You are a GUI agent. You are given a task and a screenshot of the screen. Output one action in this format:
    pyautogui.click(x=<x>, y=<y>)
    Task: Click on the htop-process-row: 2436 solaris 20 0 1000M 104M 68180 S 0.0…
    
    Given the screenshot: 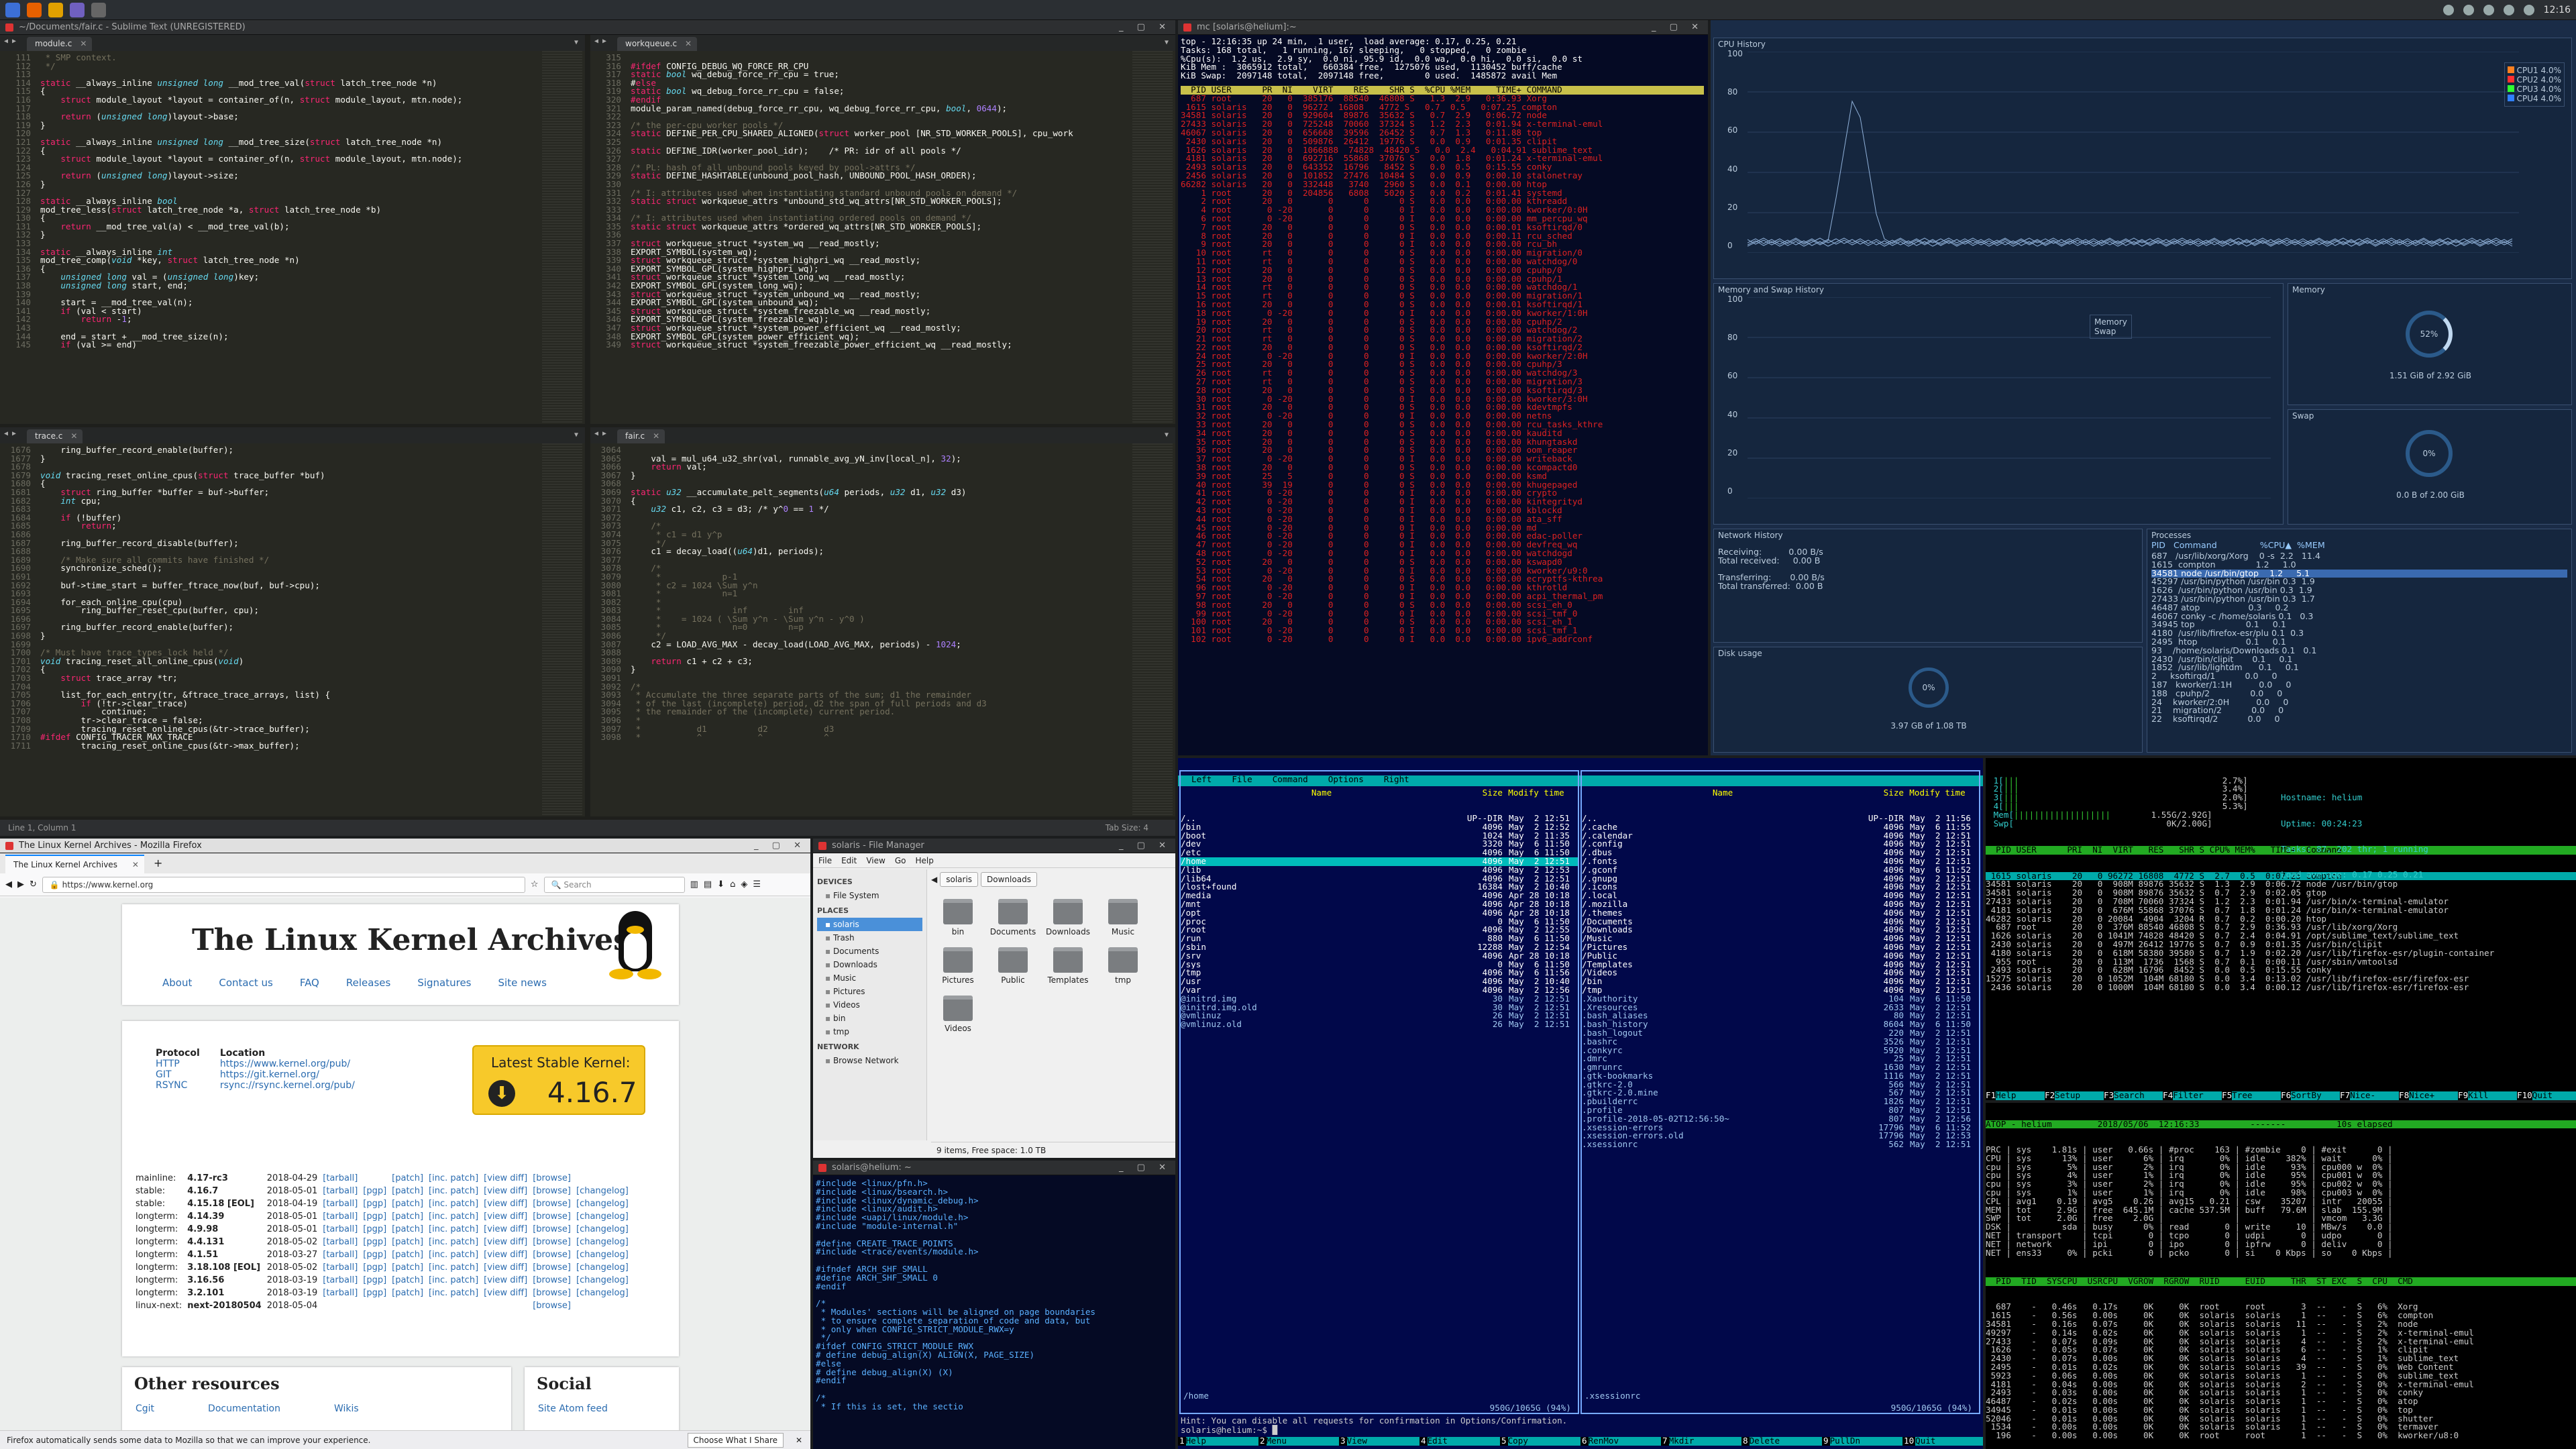 What is the action you would take?
    pyautogui.click(x=2281, y=987)
    